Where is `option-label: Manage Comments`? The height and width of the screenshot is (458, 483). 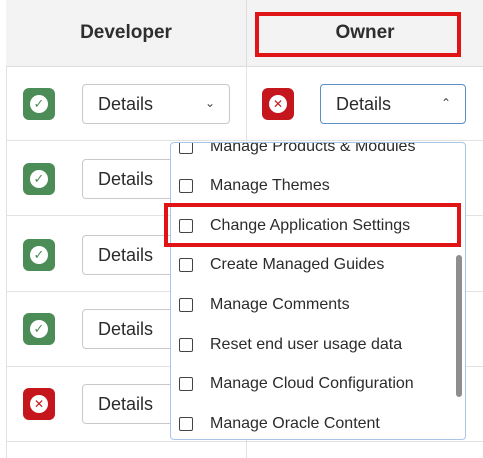 option-label: Manage Comments is located at coordinates (280, 304).